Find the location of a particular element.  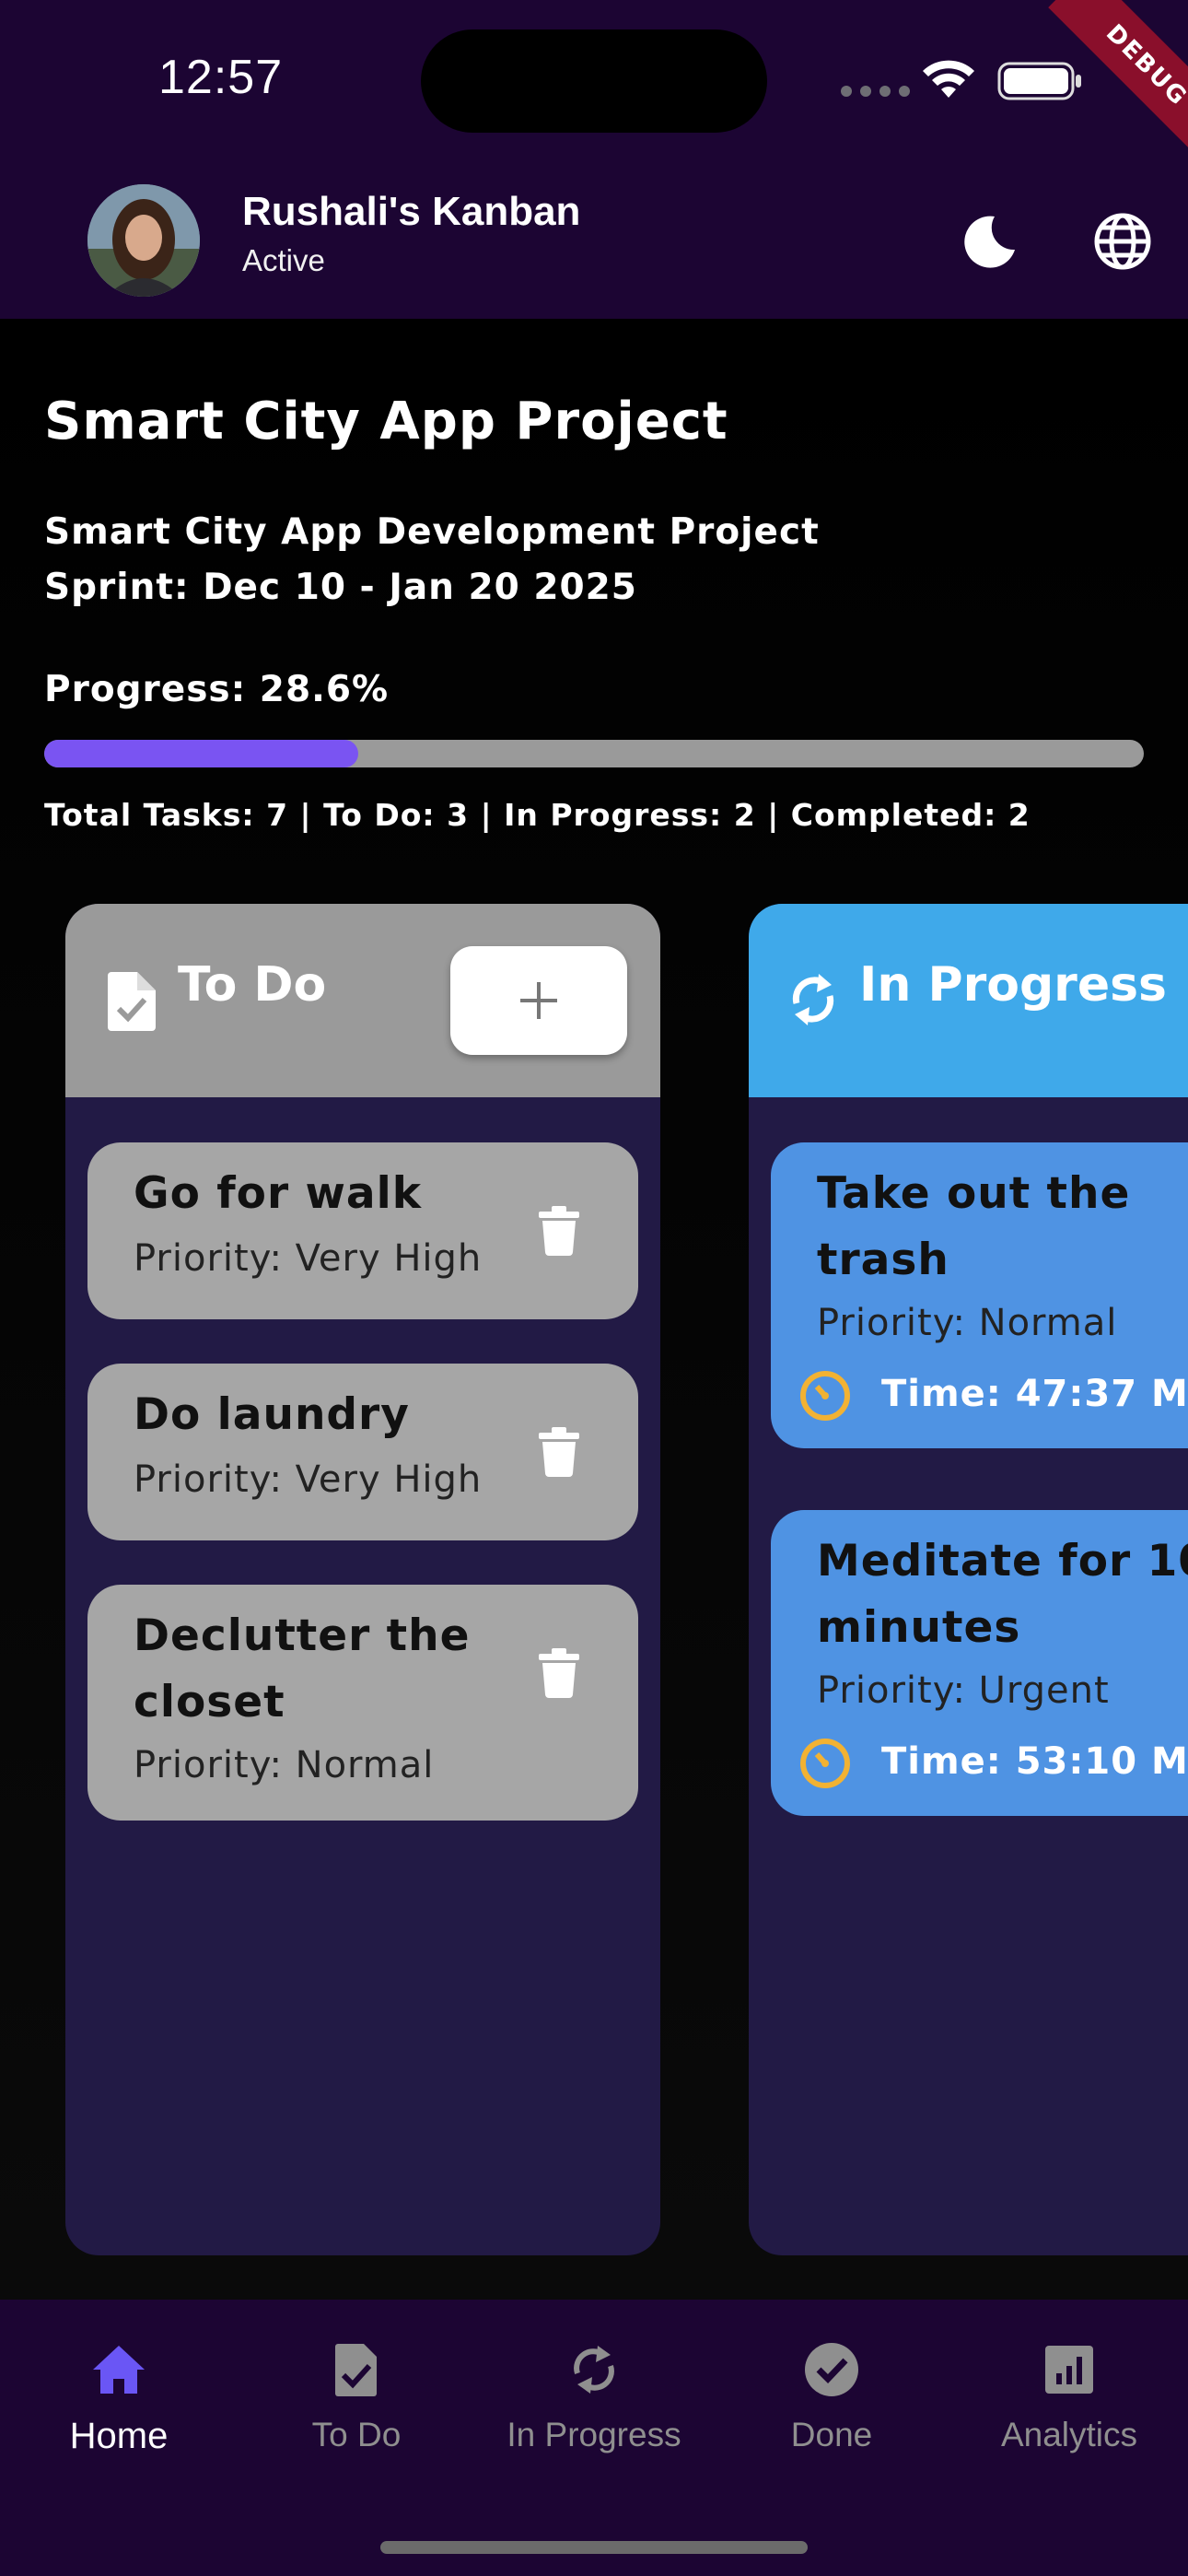

column-todo-header: To Do is located at coordinates (362, 1000).